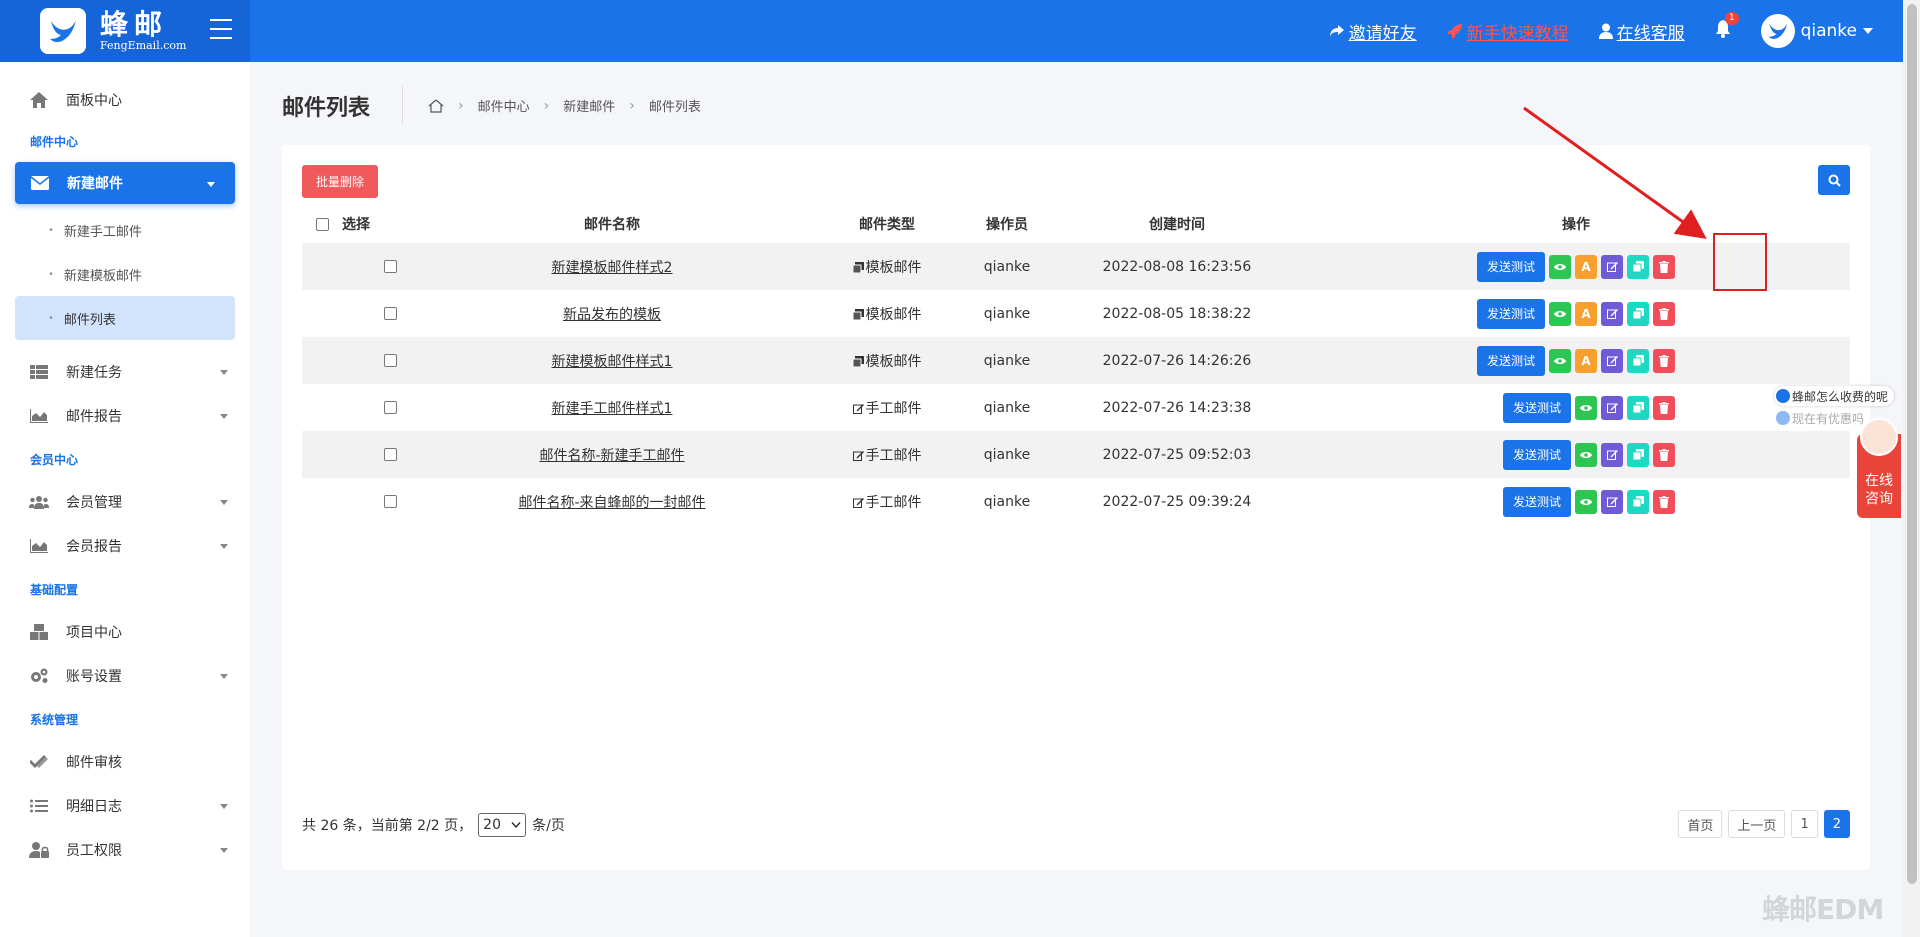 This screenshot has width=1920, height=937. I want to click on sidebar-item-new-task: 新建任务, so click(125, 372).